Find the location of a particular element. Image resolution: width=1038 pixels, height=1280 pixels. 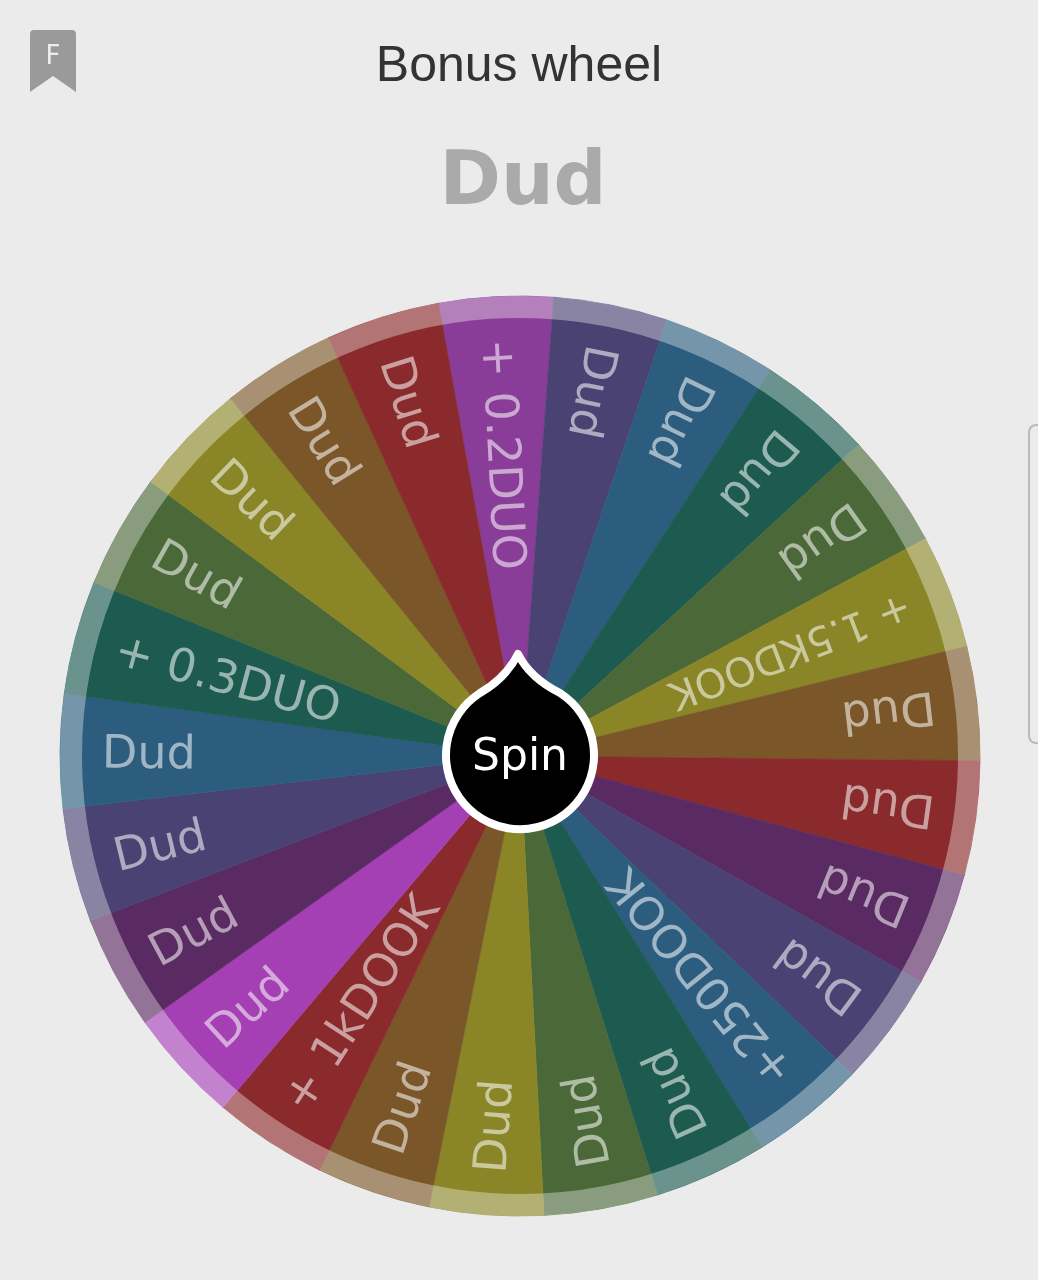

spin-button: Spin is located at coordinates (520, 742).